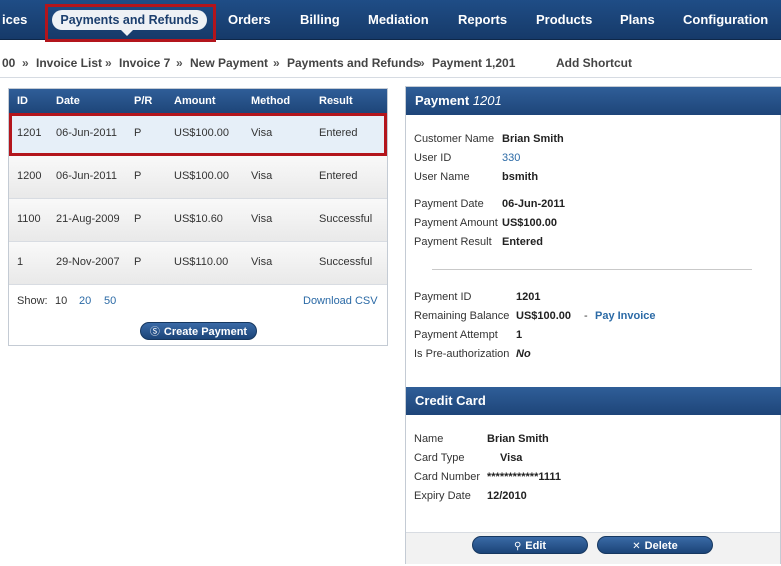  What do you see at coordinates (338, 176) in the screenshot?
I see `cell-result: Entered` at bounding box center [338, 176].